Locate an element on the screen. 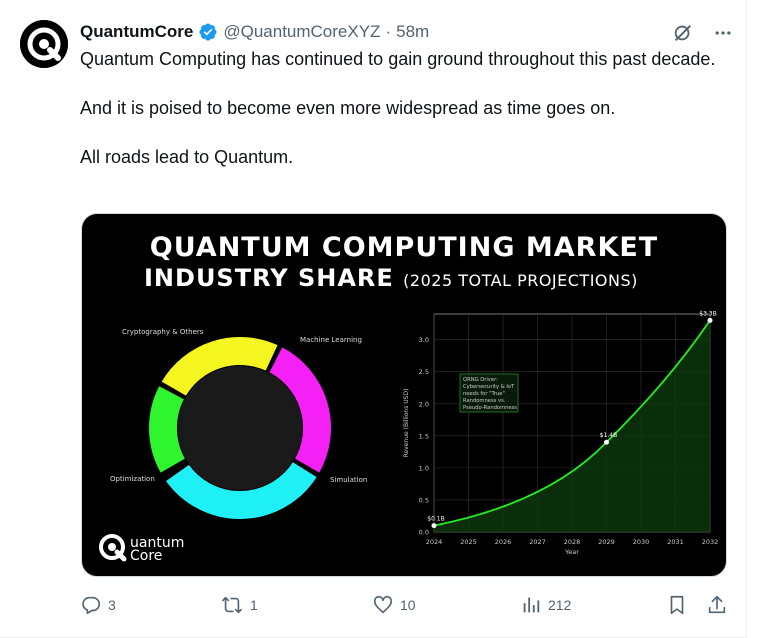 The width and height of the screenshot is (771, 638). reply-count: 3 is located at coordinates (112, 605).